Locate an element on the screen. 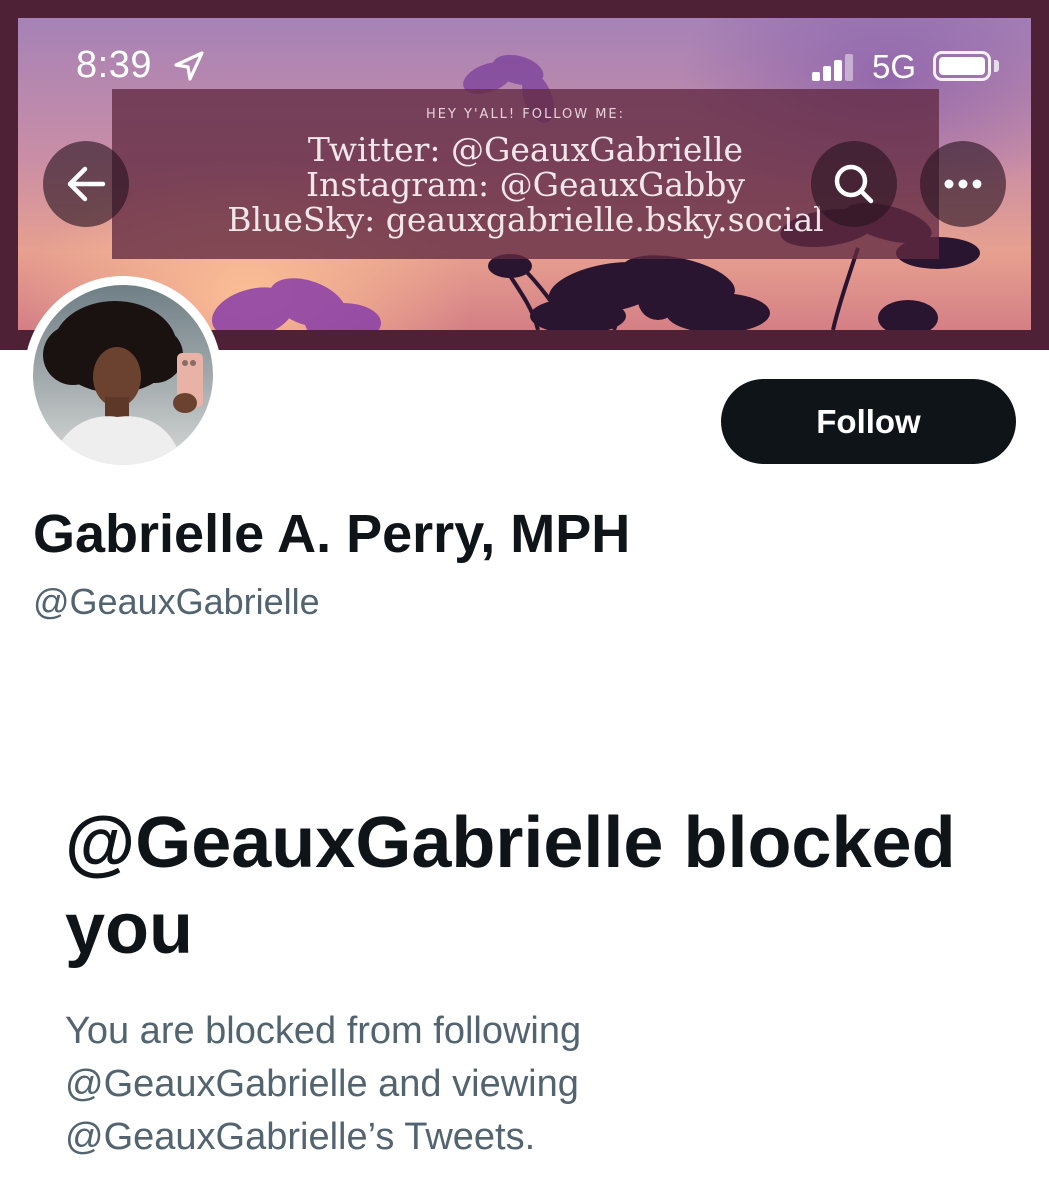  avatar-photo is located at coordinates (123, 375).